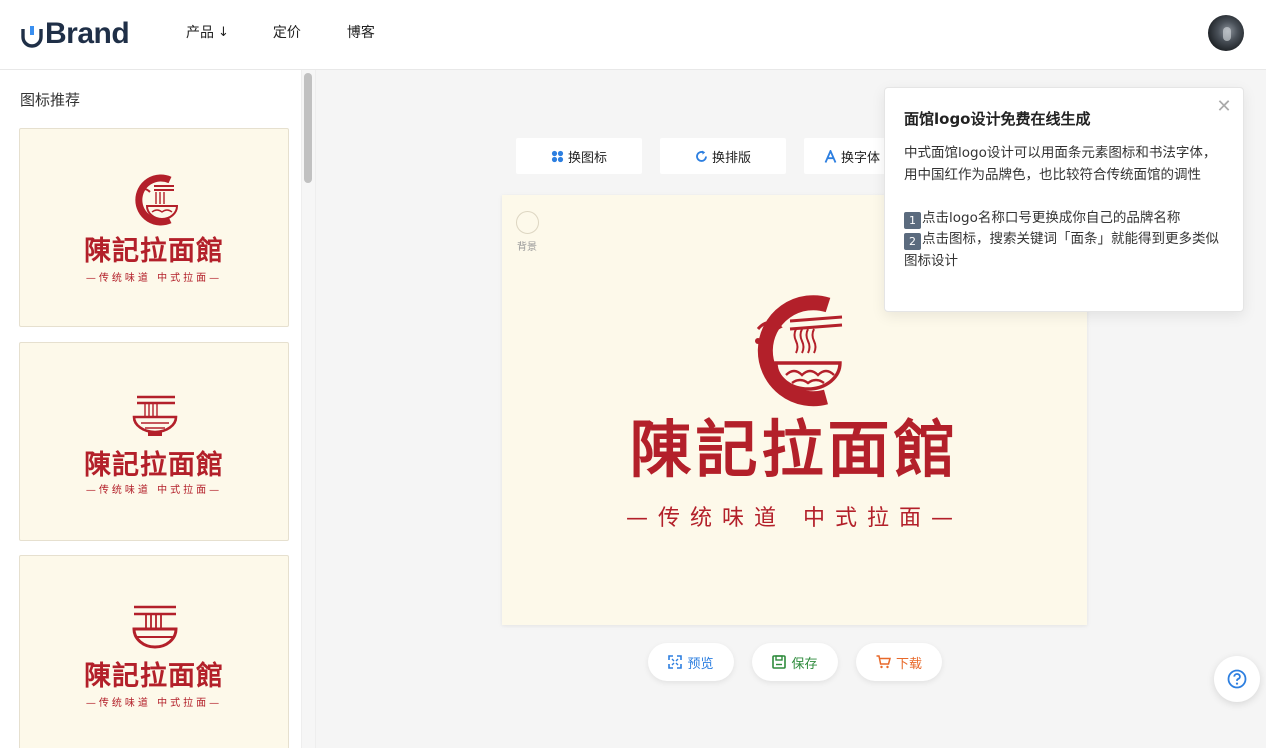  What do you see at coordinates (155, 627) in the screenshot?
I see `noodle-bowl-outline-icon` at bounding box center [155, 627].